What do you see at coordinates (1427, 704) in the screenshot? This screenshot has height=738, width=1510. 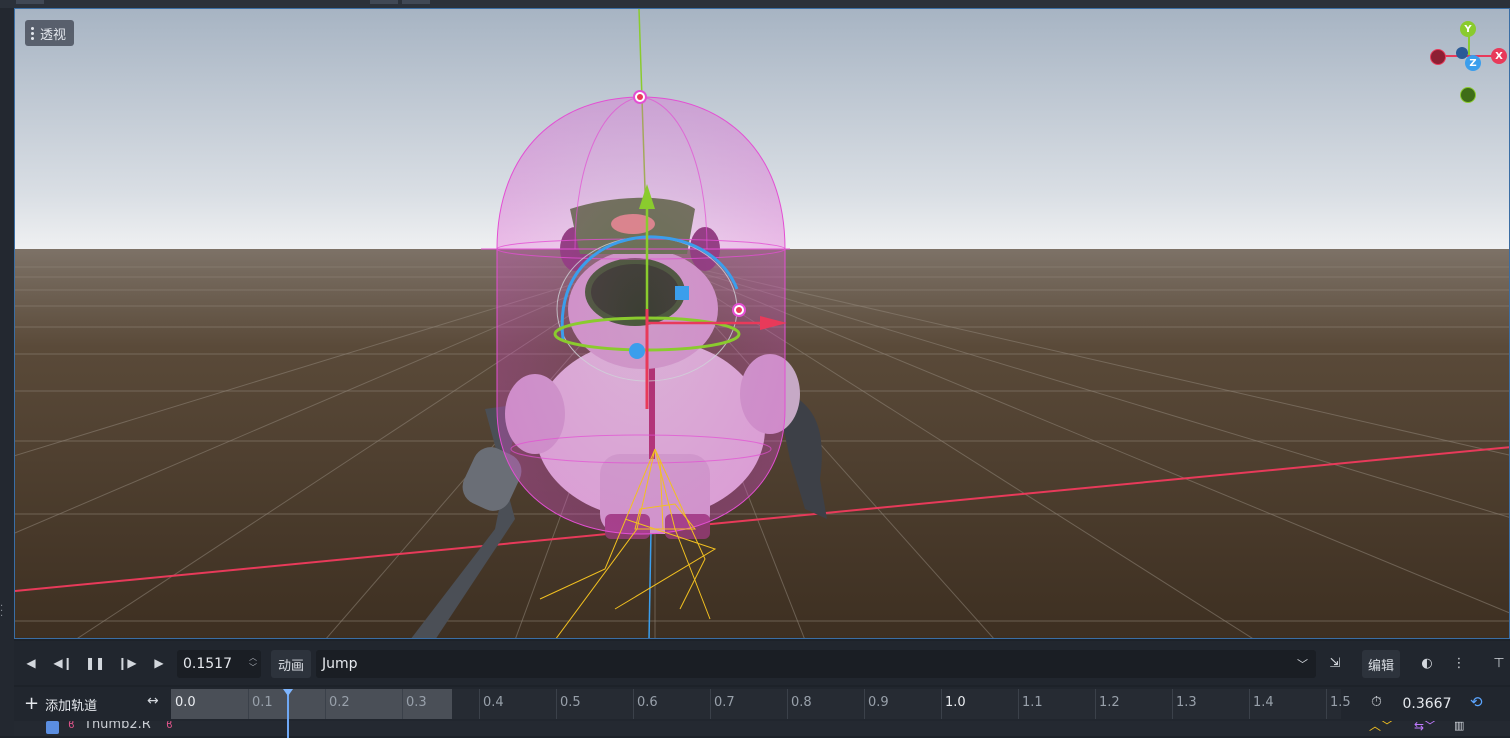 I see `animation-length-field: 0.3667` at bounding box center [1427, 704].